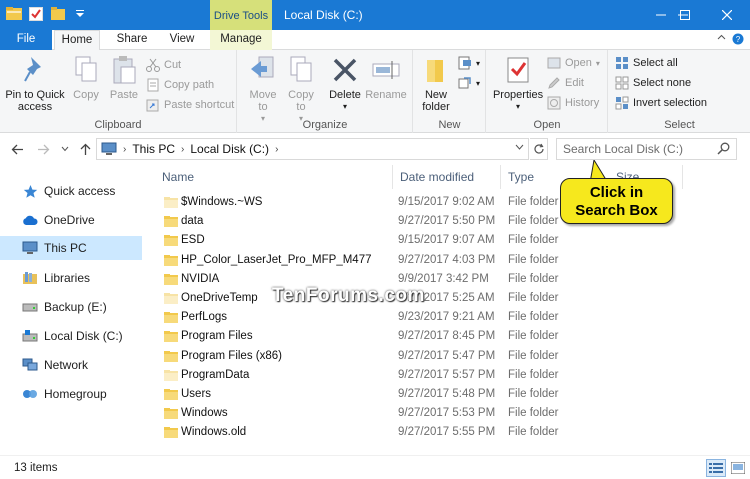 The height and width of the screenshot is (479, 750). I want to click on copy-button: Copy, so click(86, 77).